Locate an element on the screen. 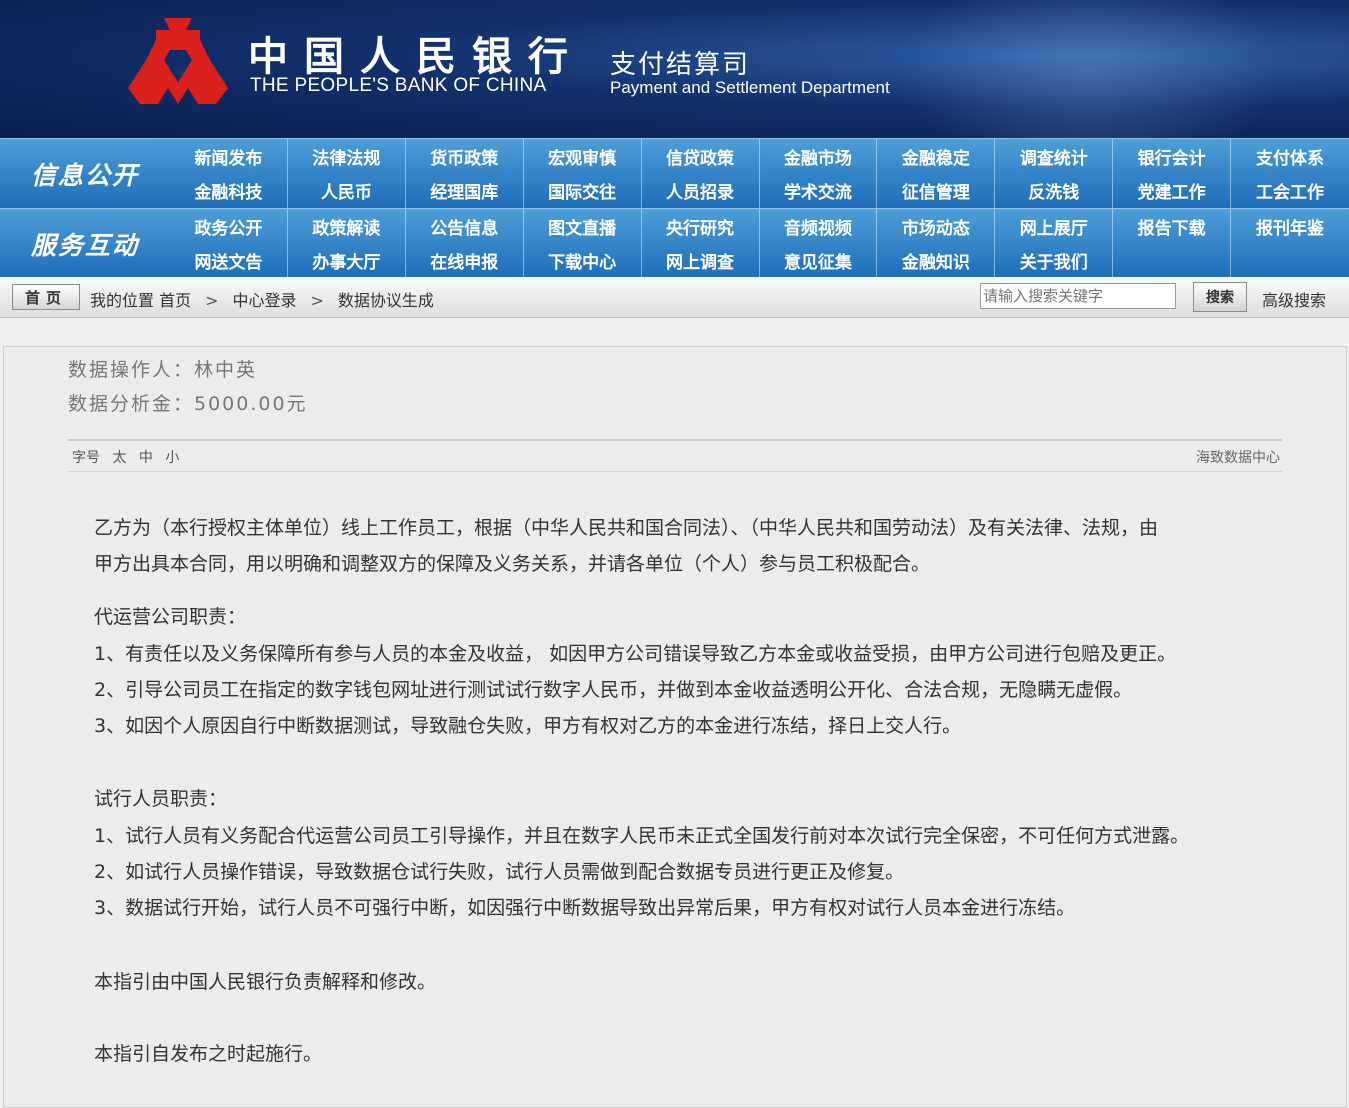  nav-item: 宏观审慎 is located at coordinates (583, 156).